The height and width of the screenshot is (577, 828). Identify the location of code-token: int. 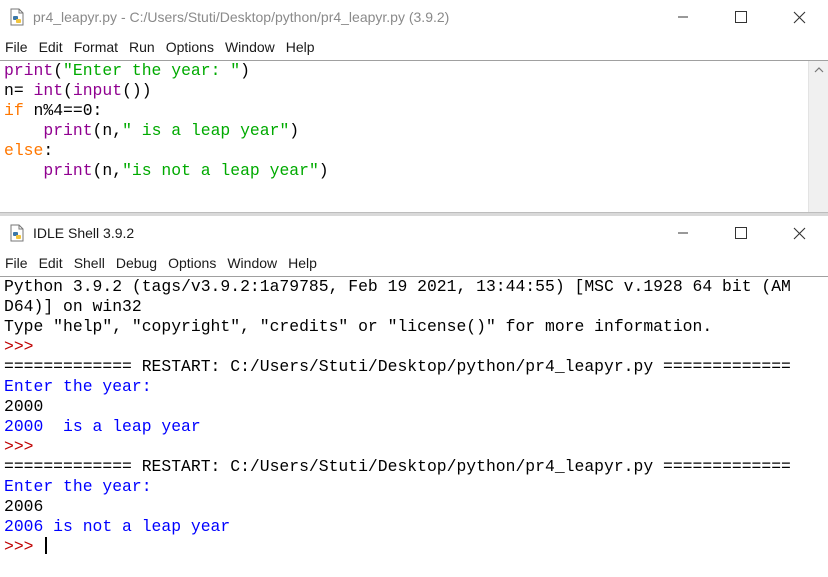
(48, 90).